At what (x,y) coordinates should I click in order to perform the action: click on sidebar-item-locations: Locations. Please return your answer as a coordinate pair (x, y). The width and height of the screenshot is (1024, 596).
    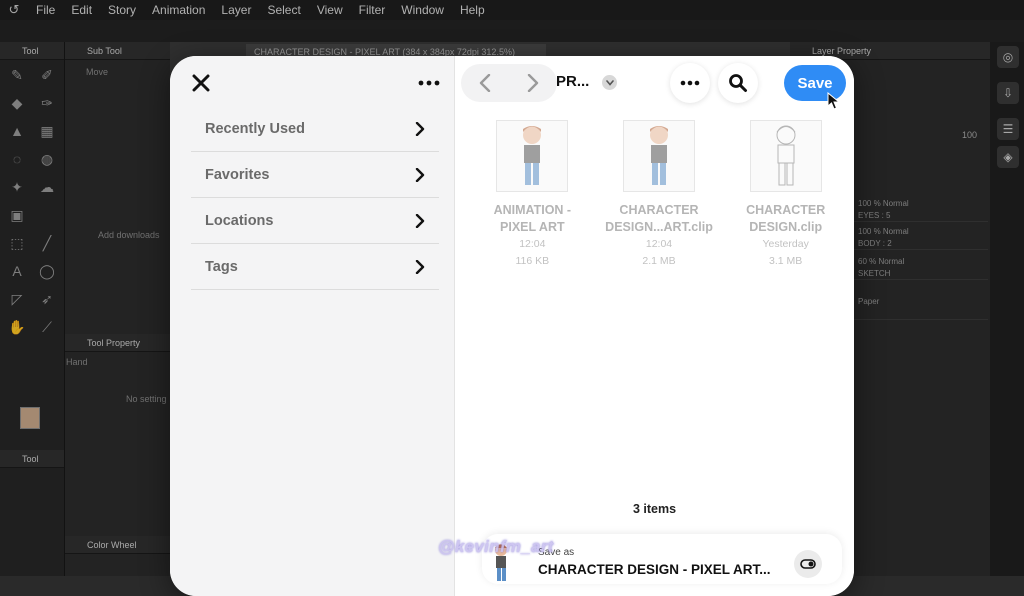
    Looking at the image, I should click on (315, 221).